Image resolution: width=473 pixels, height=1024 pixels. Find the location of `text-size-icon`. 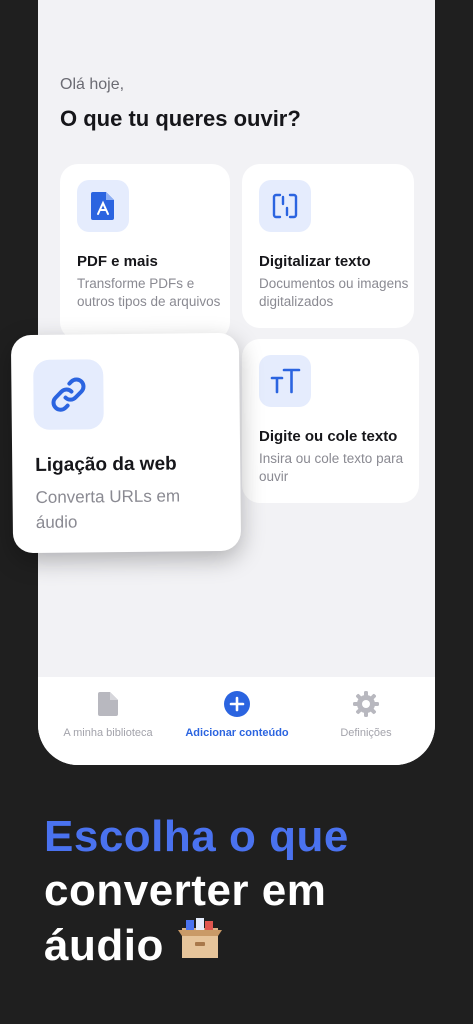

text-size-icon is located at coordinates (285, 381).